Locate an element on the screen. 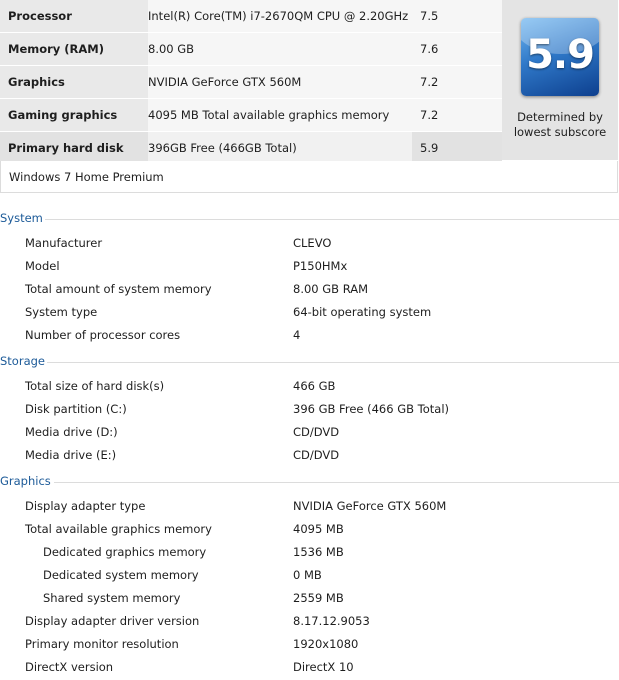 The image size is (619, 680). detail-label: System type is located at coordinates (61, 312).